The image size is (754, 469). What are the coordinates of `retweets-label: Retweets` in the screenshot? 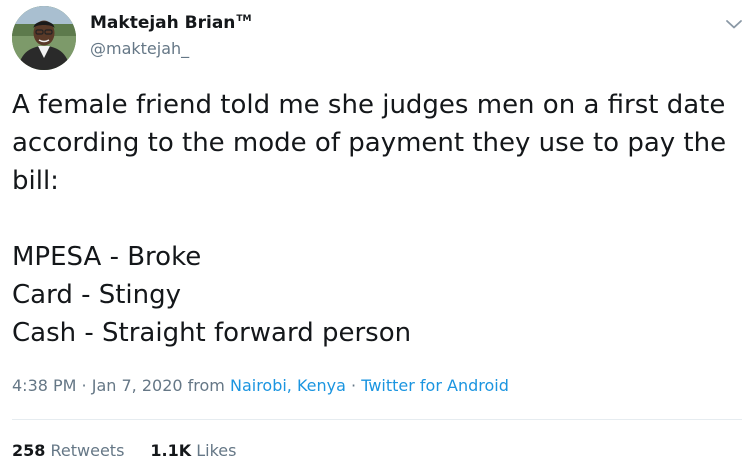 It's located at (87, 450).